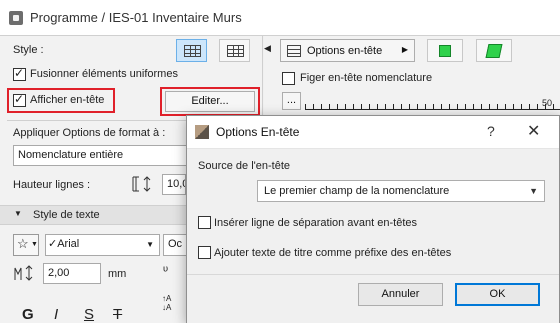 This screenshot has width=560, height=323. I want to click on font-value: Arial, so click(68, 244).